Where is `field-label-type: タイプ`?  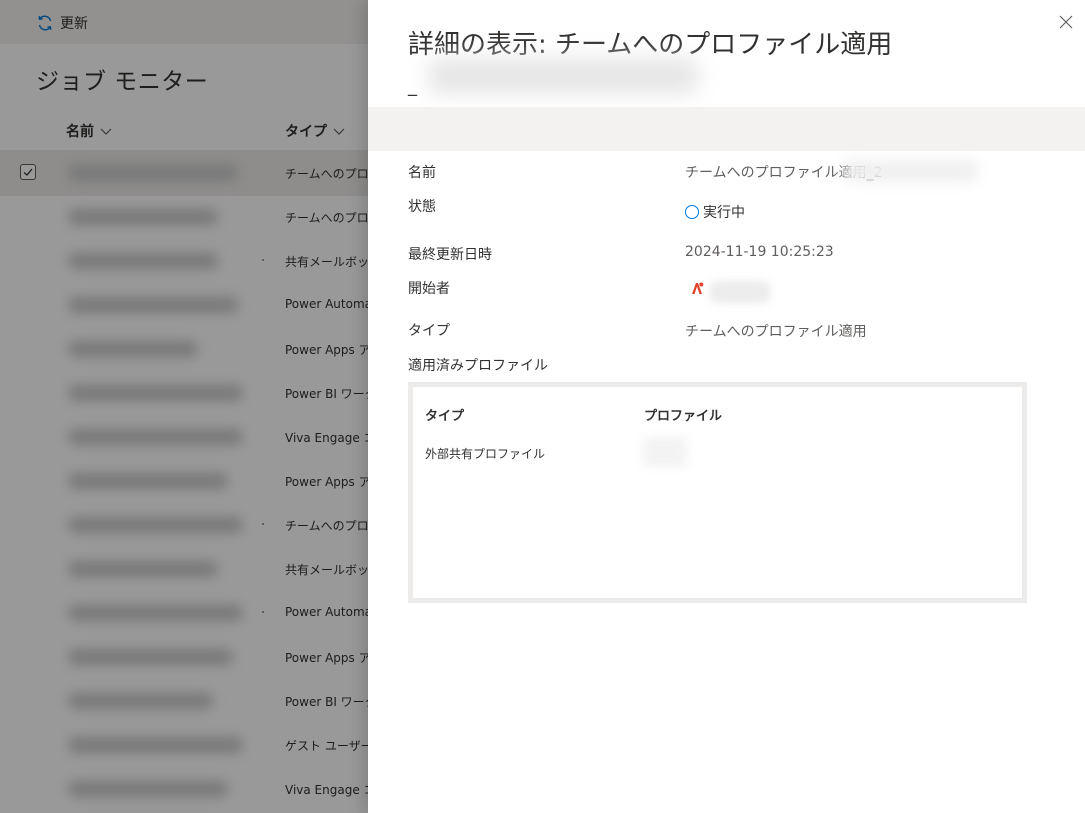 field-label-type: タイプ is located at coordinates (429, 331).